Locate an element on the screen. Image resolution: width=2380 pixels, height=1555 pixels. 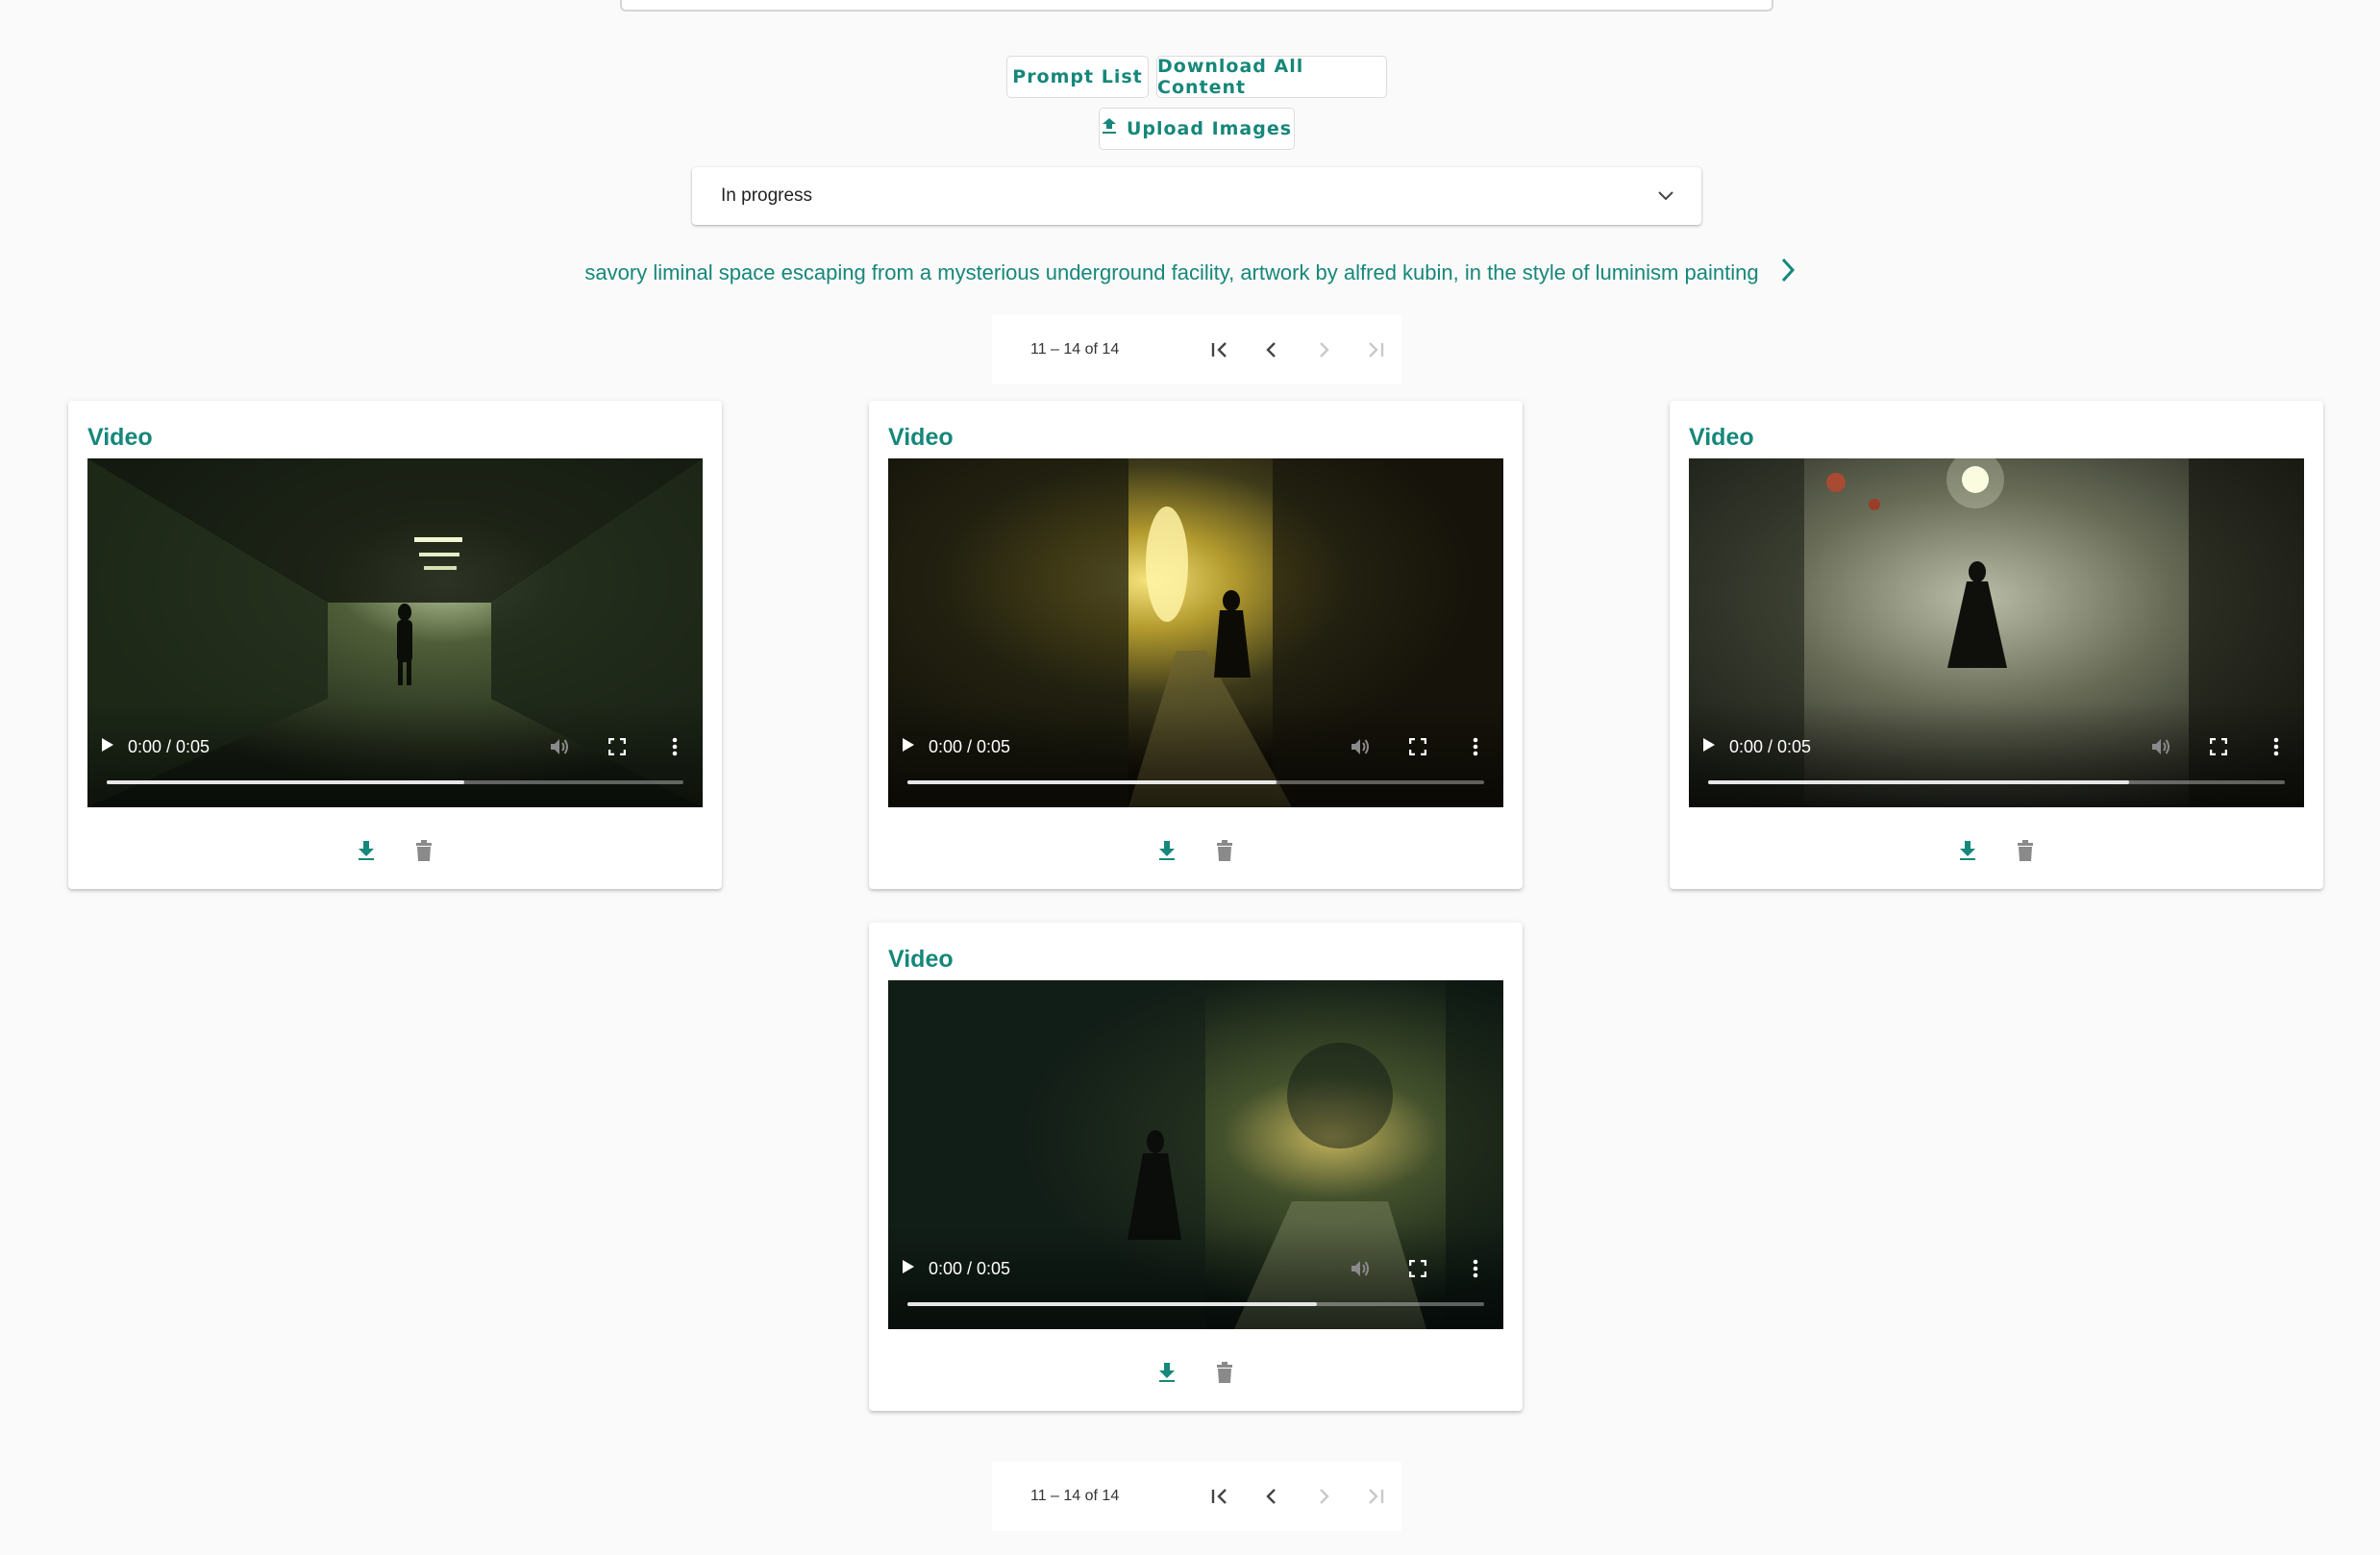
upload-images-button: Upload Images is located at coordinates (1197, 129).